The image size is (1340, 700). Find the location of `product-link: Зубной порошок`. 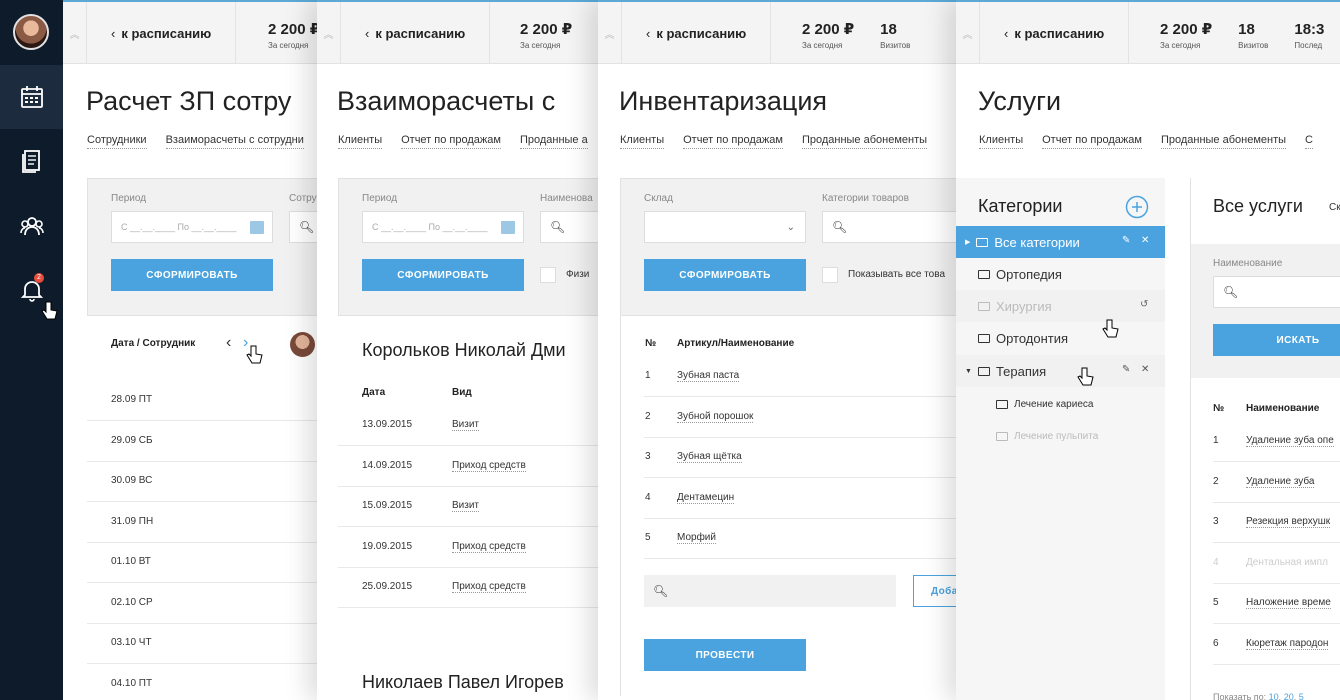

product-link: Зубной порошок is located at coordinates (715, 417).